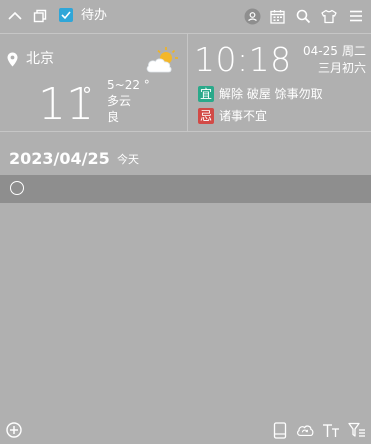 The image size is (371, 444). I want to click on collapse-icon, so click(15, 16).